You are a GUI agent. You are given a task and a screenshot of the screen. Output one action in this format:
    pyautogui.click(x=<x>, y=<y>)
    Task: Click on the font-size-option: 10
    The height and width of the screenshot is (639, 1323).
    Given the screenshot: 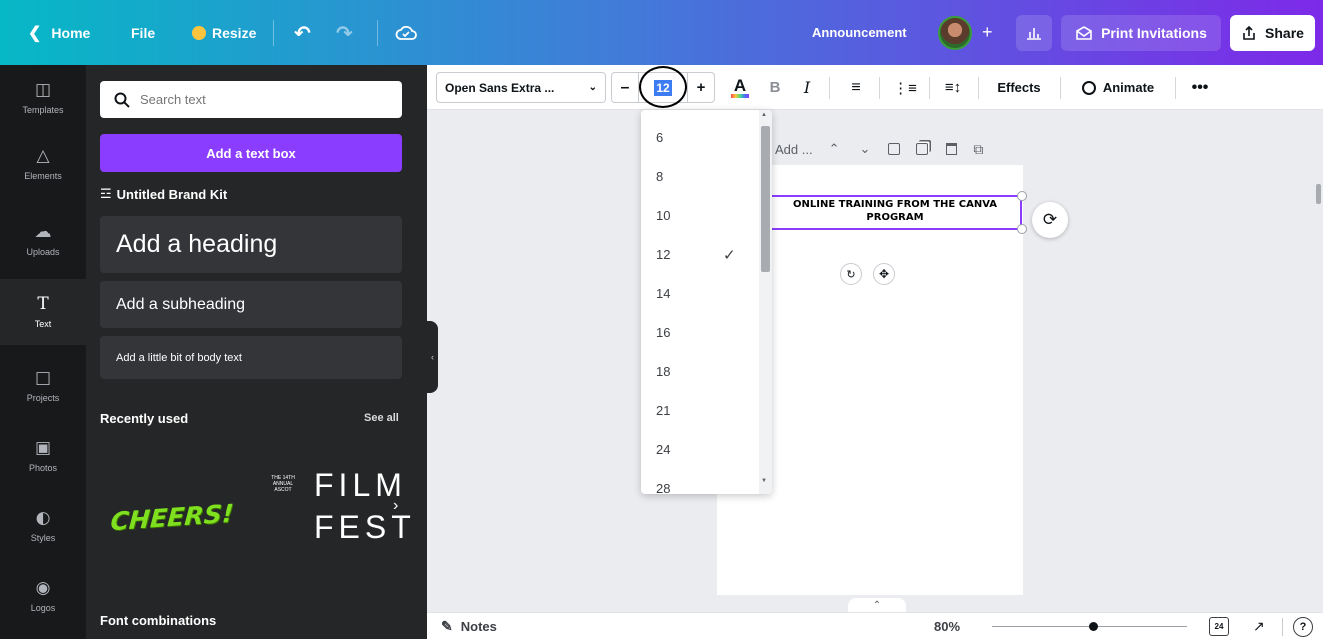 What is the action you would take?
    pyautogui.click(x=700, y=215)
    